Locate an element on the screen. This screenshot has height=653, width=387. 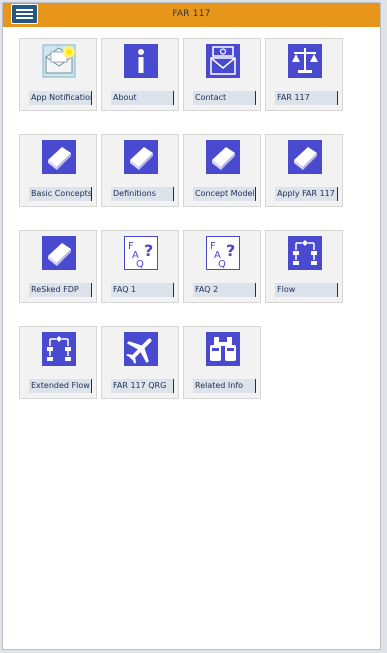
tile-resked-fdp: ReSked FDP is located at coordinates (58, 266).